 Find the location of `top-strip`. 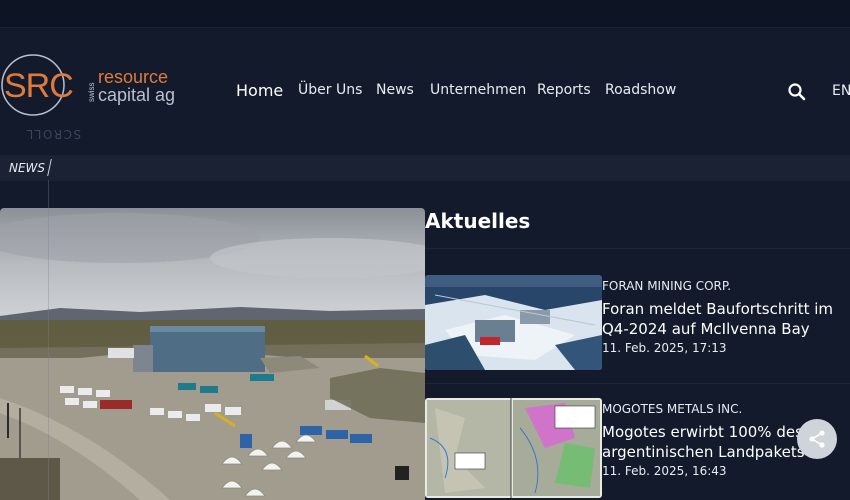

top-strip is located at coordinates (425, 14).